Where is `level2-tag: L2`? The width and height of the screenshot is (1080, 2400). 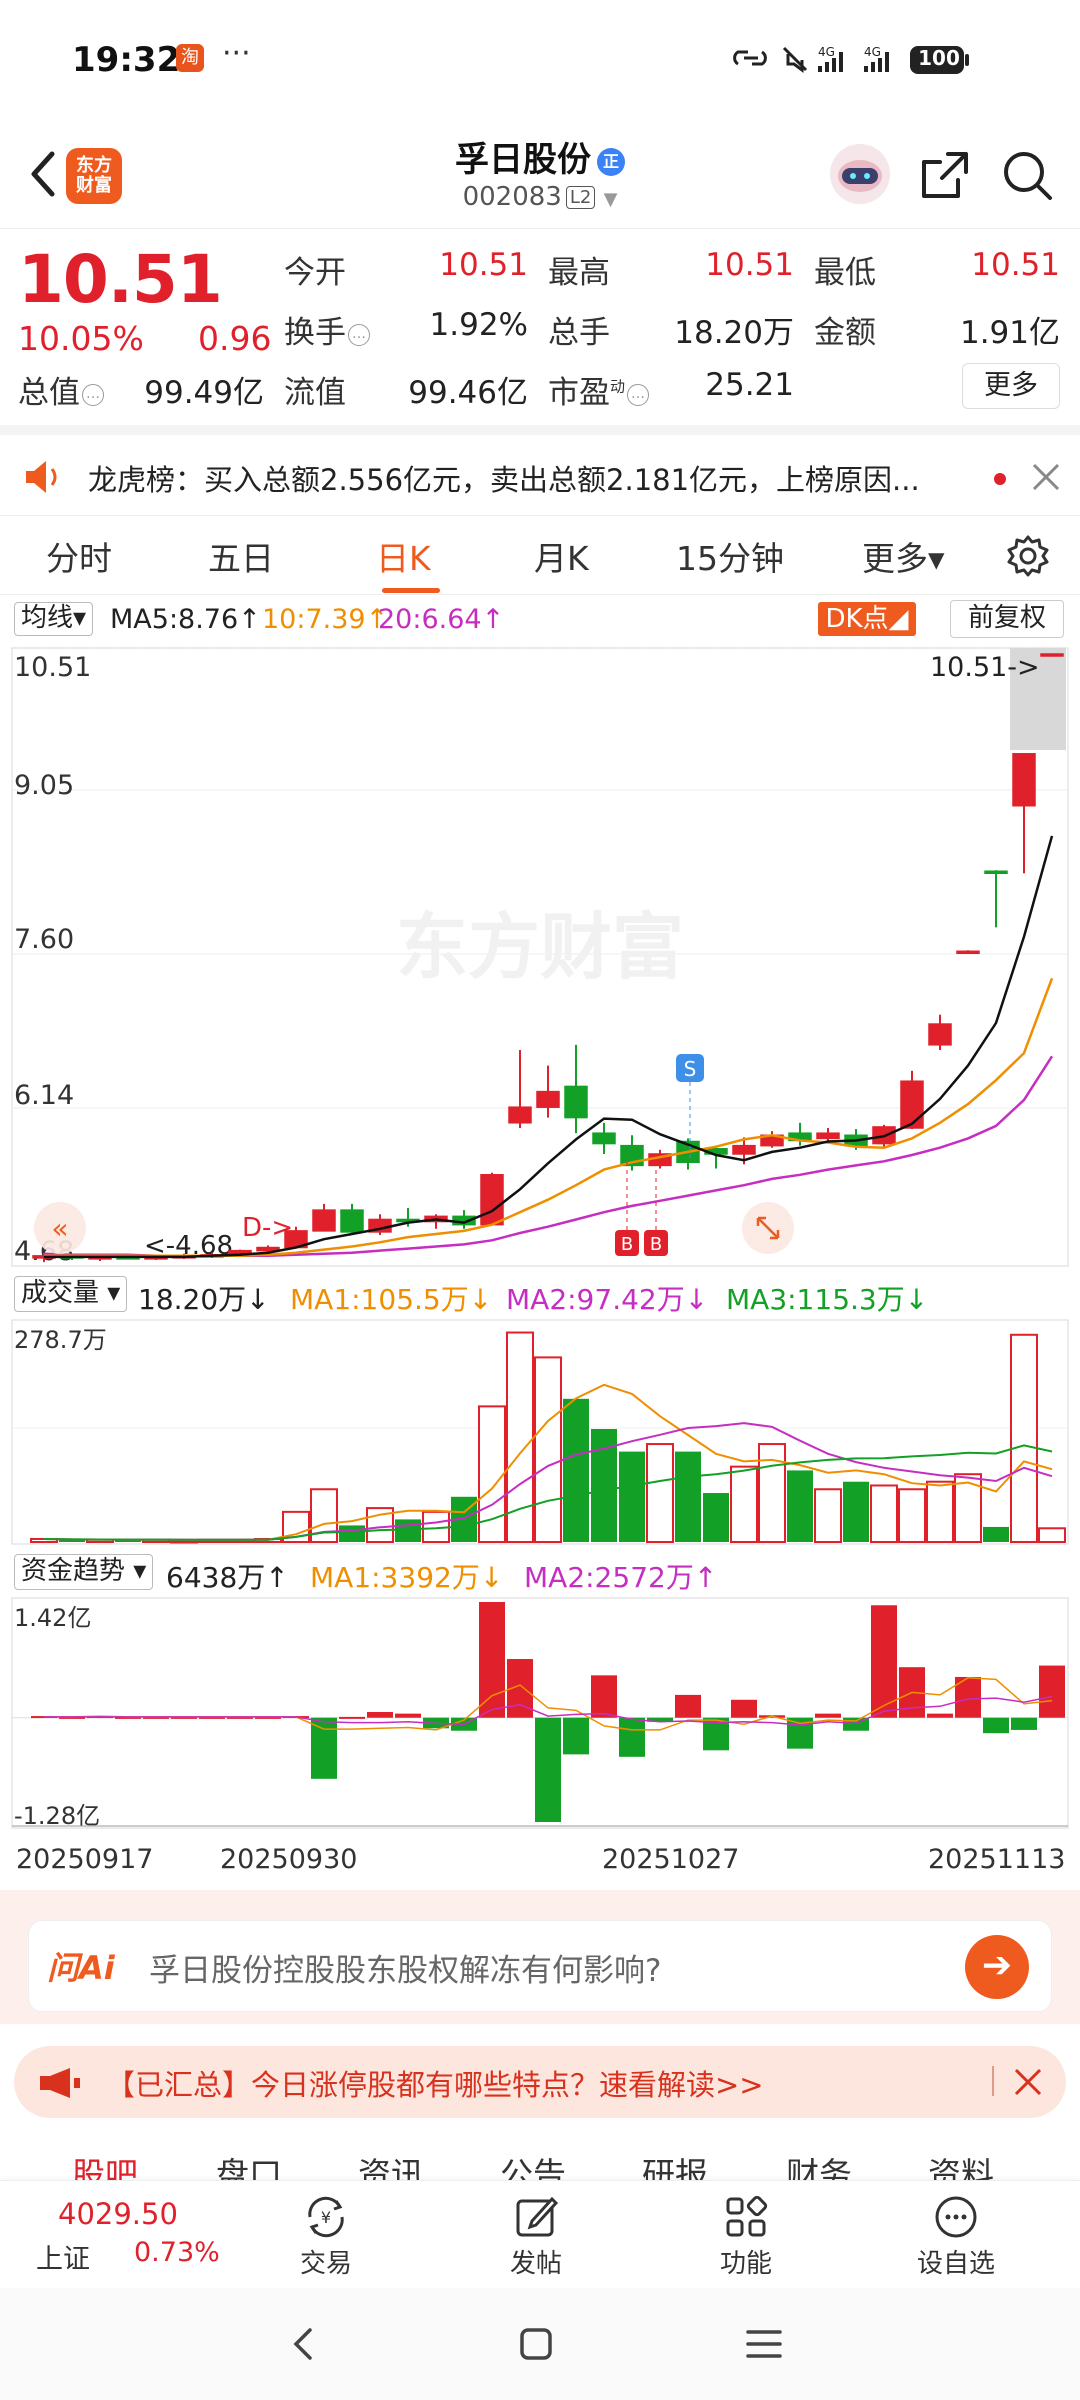
level2-tag: L2 is located at coordinates (580, 197).